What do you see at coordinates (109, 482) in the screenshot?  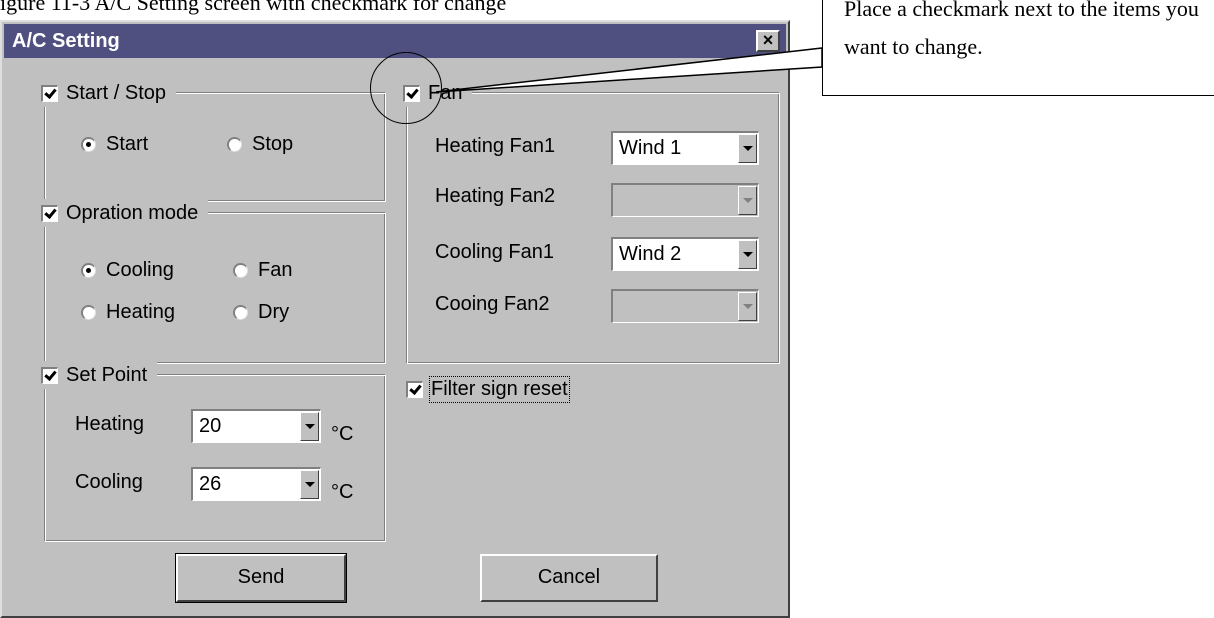 I see `cooling-setpoint-label: Cooling` at bounding box center [109, 482].